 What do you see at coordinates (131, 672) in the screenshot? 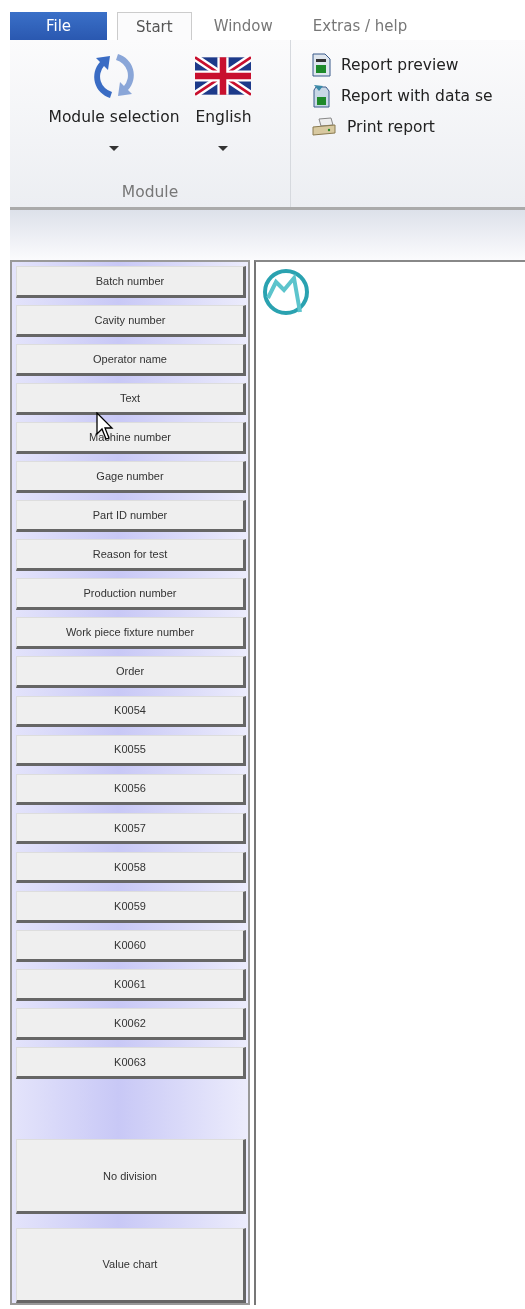
I see `field-button: Order` at bounding box center [131, 672].